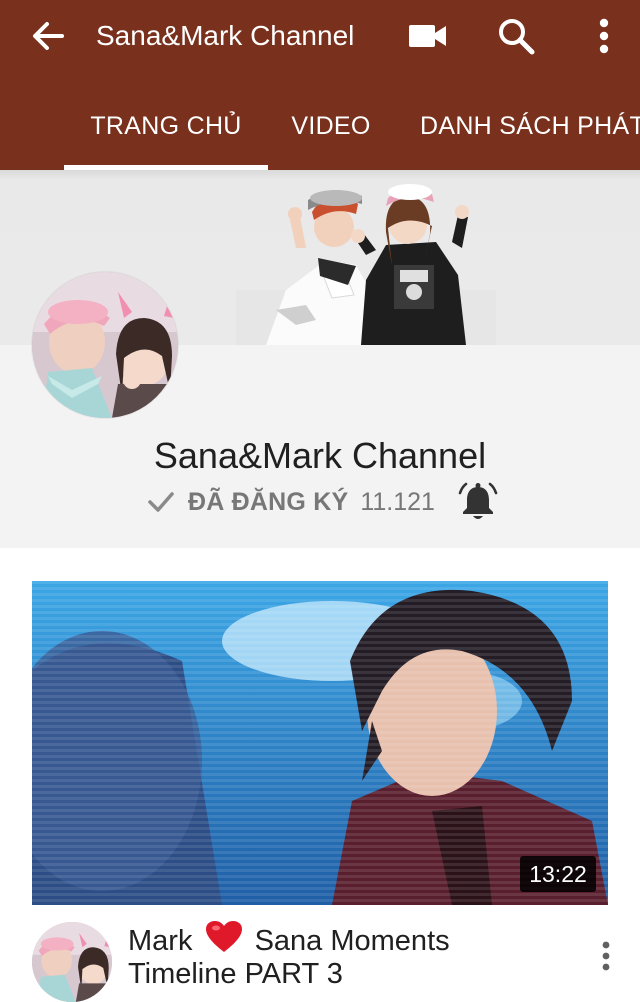  What do you see at coordinates (525, 133) in the screenshot?
I see `tab-playlists: DANH SÁCH PHÁT` at bounding box center [525, 133].